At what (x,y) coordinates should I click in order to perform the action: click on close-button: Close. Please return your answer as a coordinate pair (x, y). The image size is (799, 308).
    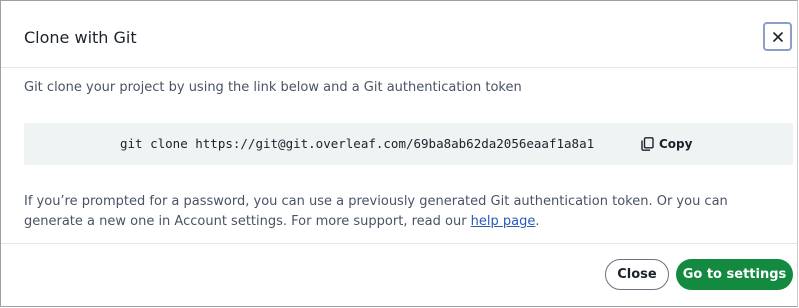
    Looking at the image, I should click on (637, 274).